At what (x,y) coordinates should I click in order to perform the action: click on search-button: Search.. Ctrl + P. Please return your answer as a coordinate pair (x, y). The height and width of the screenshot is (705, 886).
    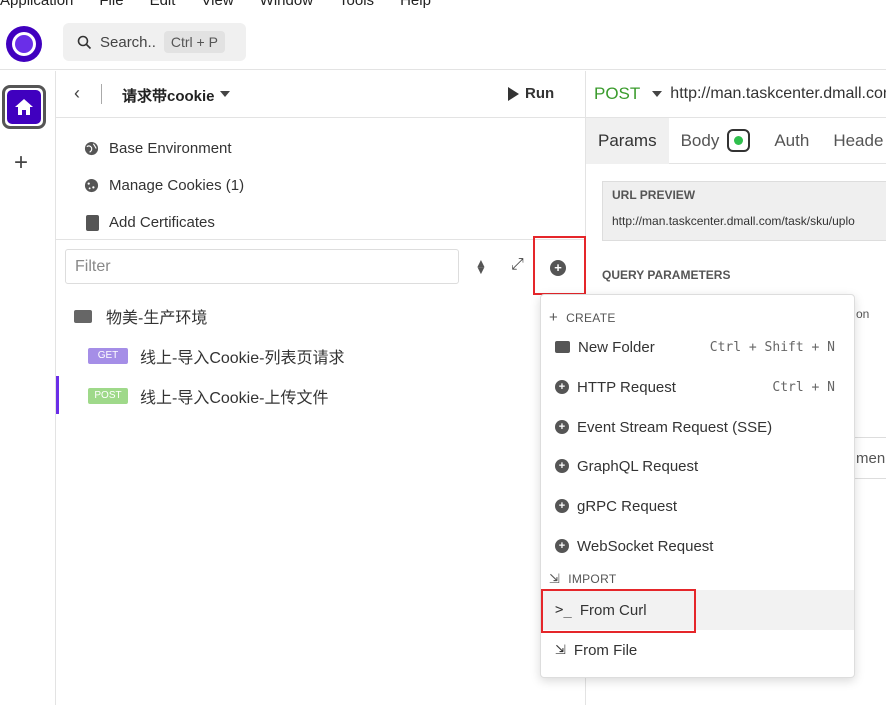
    Looking at the image, I should click on (154, 42).